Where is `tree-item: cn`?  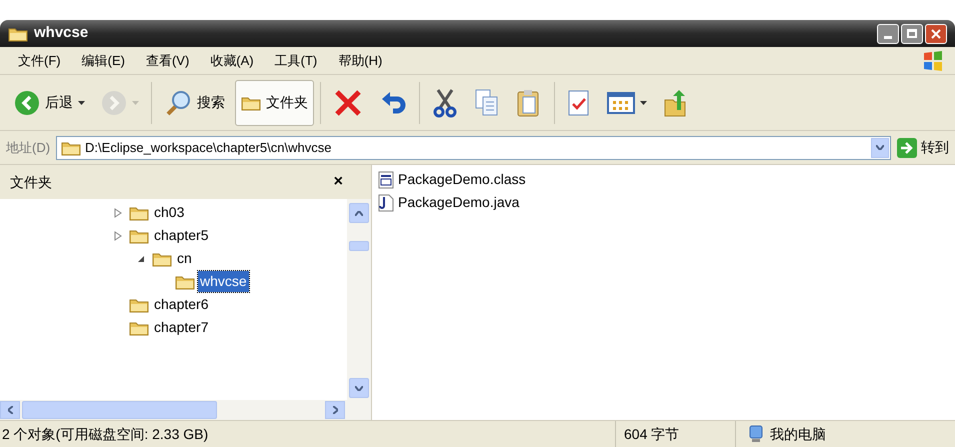 tree-item: cn is located at coordinates (184, 258).